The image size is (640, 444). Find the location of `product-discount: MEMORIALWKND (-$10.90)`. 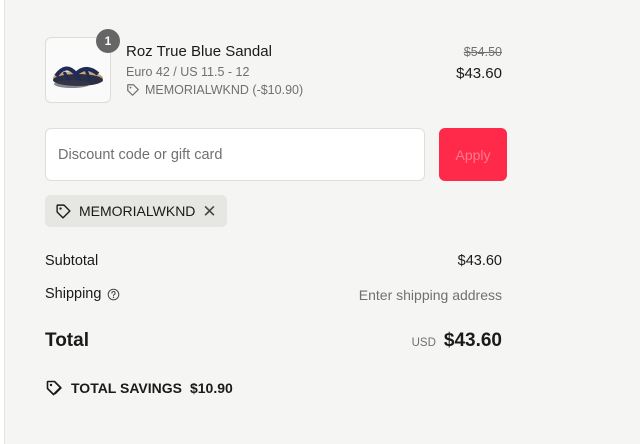

product-discount: MEMORIALWKND (-$10.90) is located at coordinates (214, 90).